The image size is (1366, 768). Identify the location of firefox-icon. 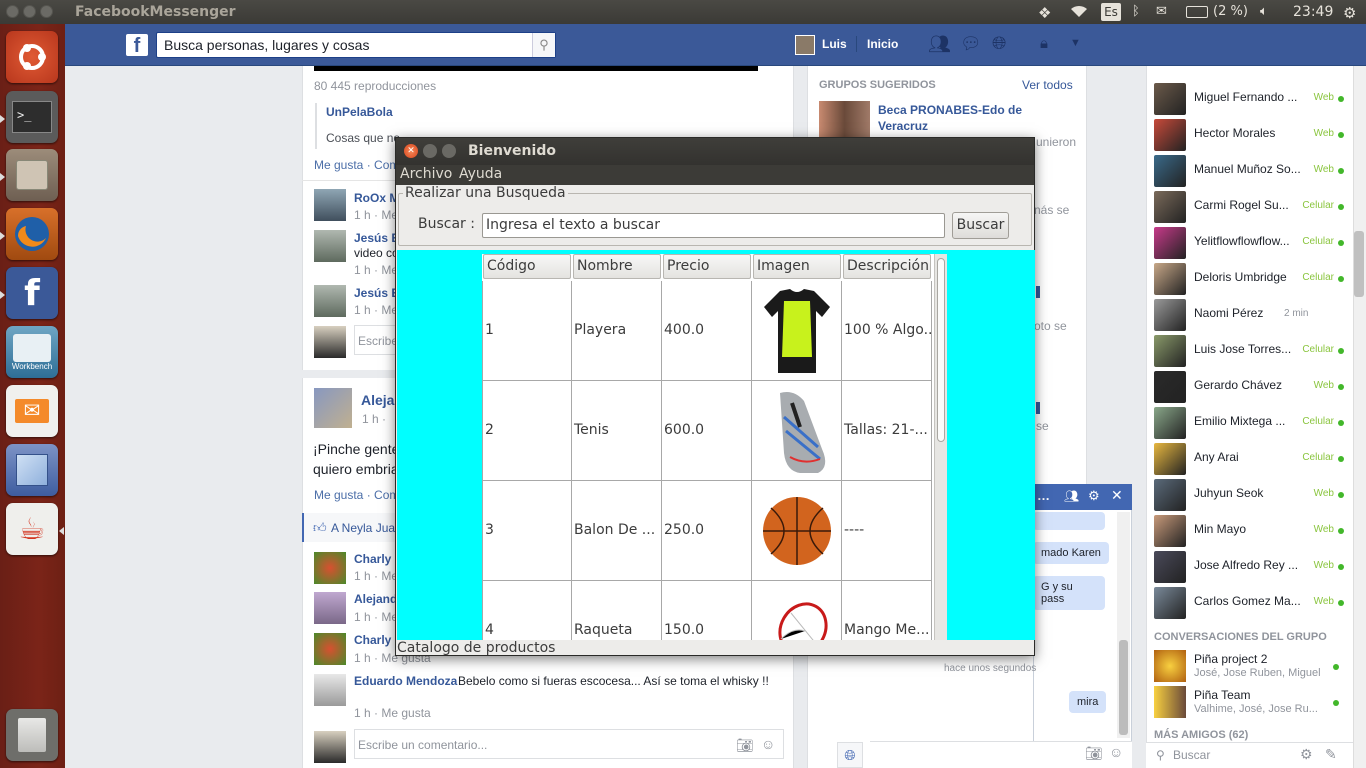
(32, 234).